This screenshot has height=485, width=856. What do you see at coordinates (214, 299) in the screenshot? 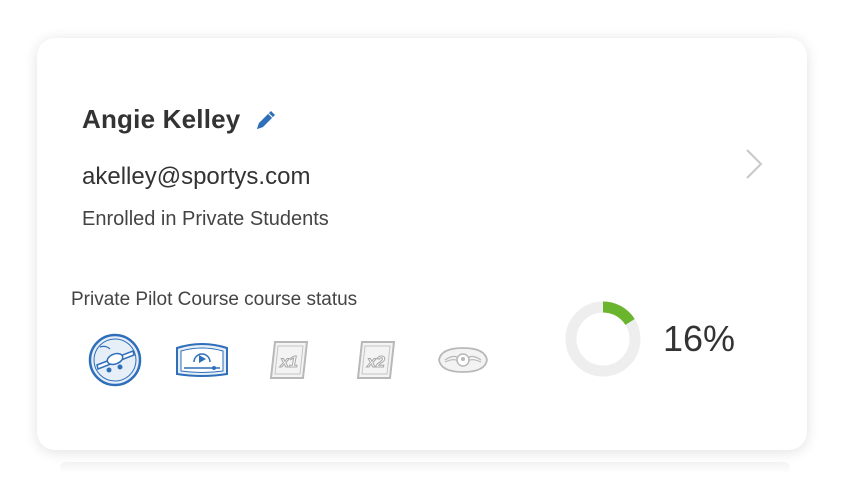
I see `course-status-label: Private Pilot Course course status` at bounding box center [214, 299].